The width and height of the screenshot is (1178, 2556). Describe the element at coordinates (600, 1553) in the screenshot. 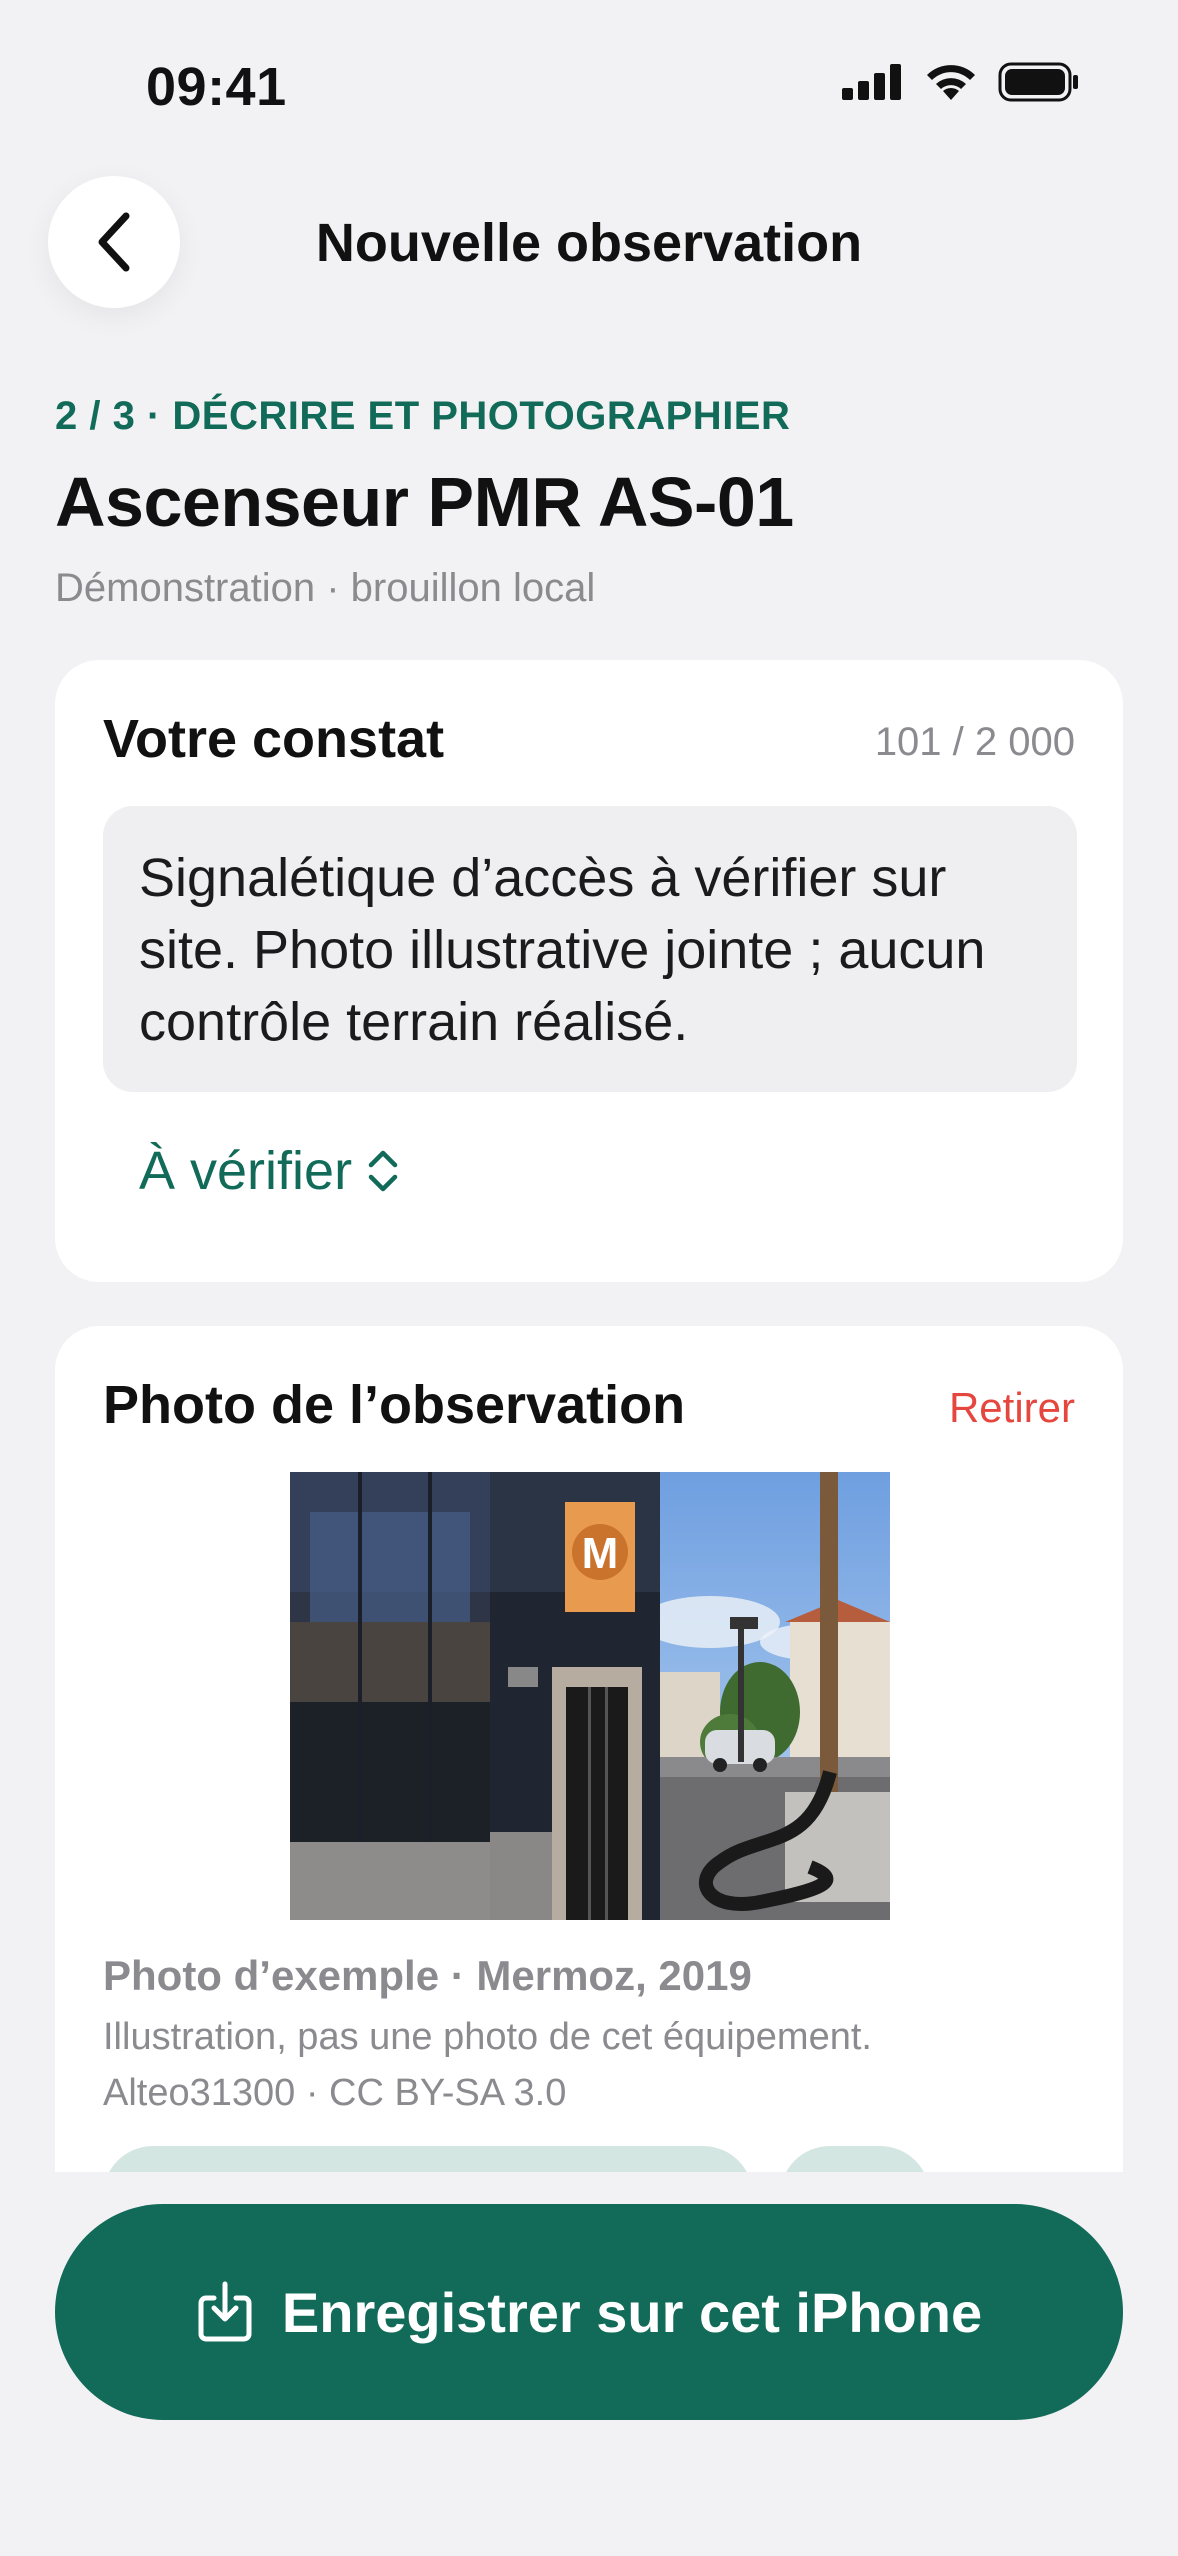

I see `svg-text: M` at that location.